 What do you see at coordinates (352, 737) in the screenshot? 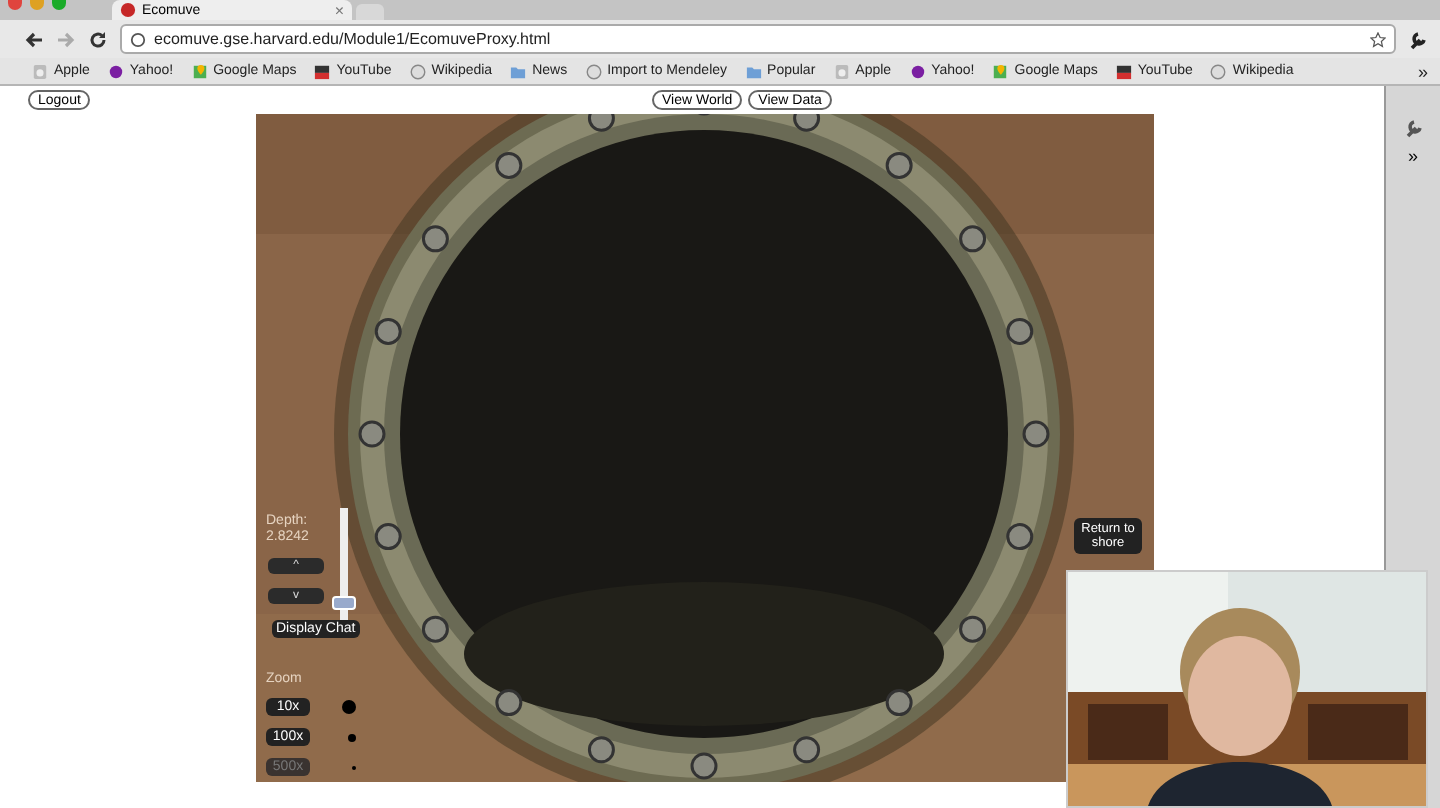
I see `zoom-dot-icon` at bounding box center [352, 737].